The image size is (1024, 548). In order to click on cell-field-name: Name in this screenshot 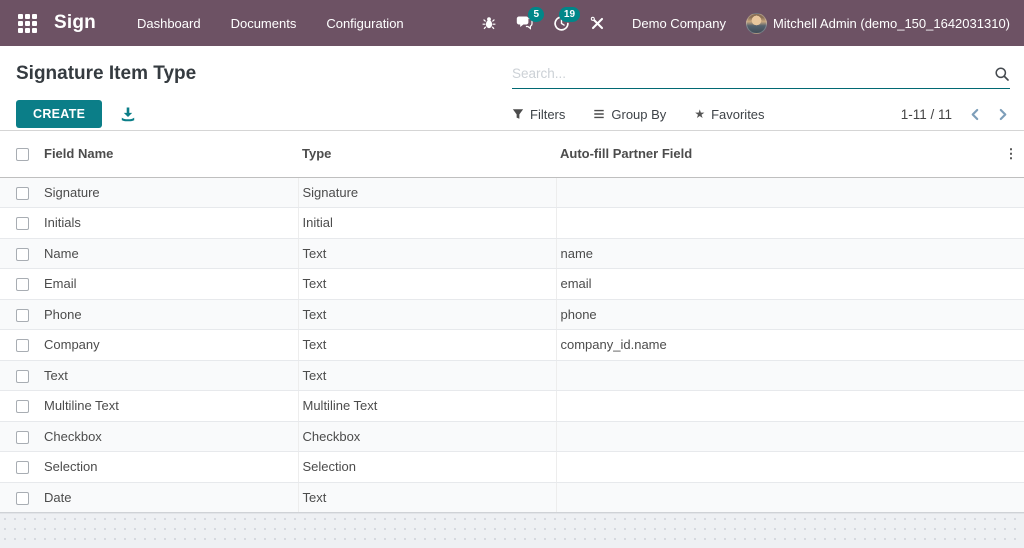, I will do `click(169, 253)`.